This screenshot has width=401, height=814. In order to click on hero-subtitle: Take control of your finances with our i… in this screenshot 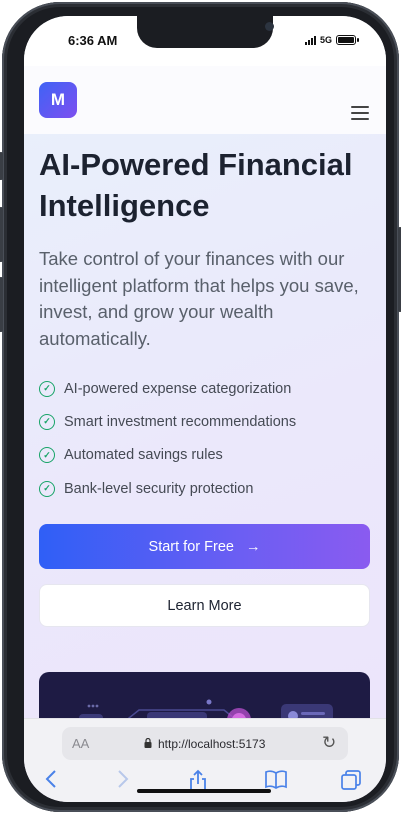, I will do `click(199, 298)`.